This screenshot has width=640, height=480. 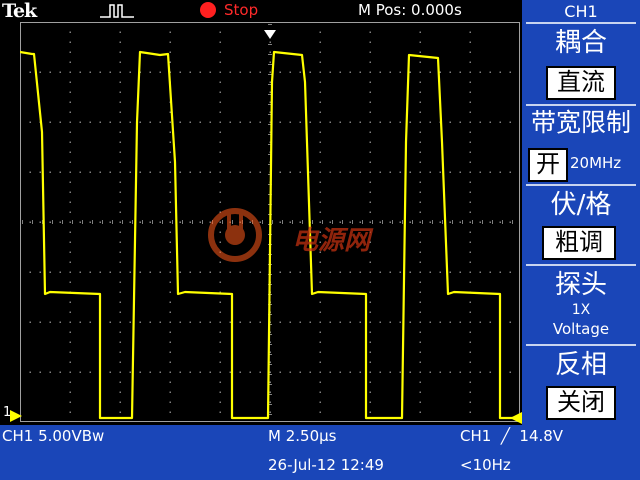 What do you see at coordinates (410, 10) in the screenshot?
I see `horizontal-position: M Pos: 0.000s` at bounding box center [410, 10].